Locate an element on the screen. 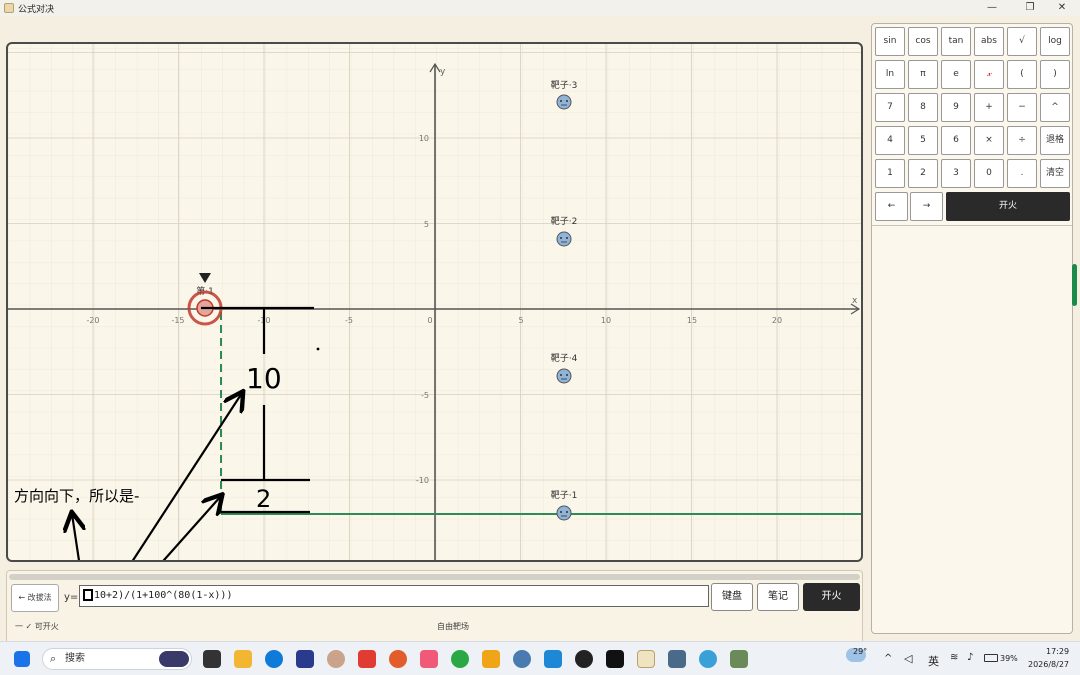  title-bar: 公式对决 — ❐ ✕ is located at coordinates (540, 8).